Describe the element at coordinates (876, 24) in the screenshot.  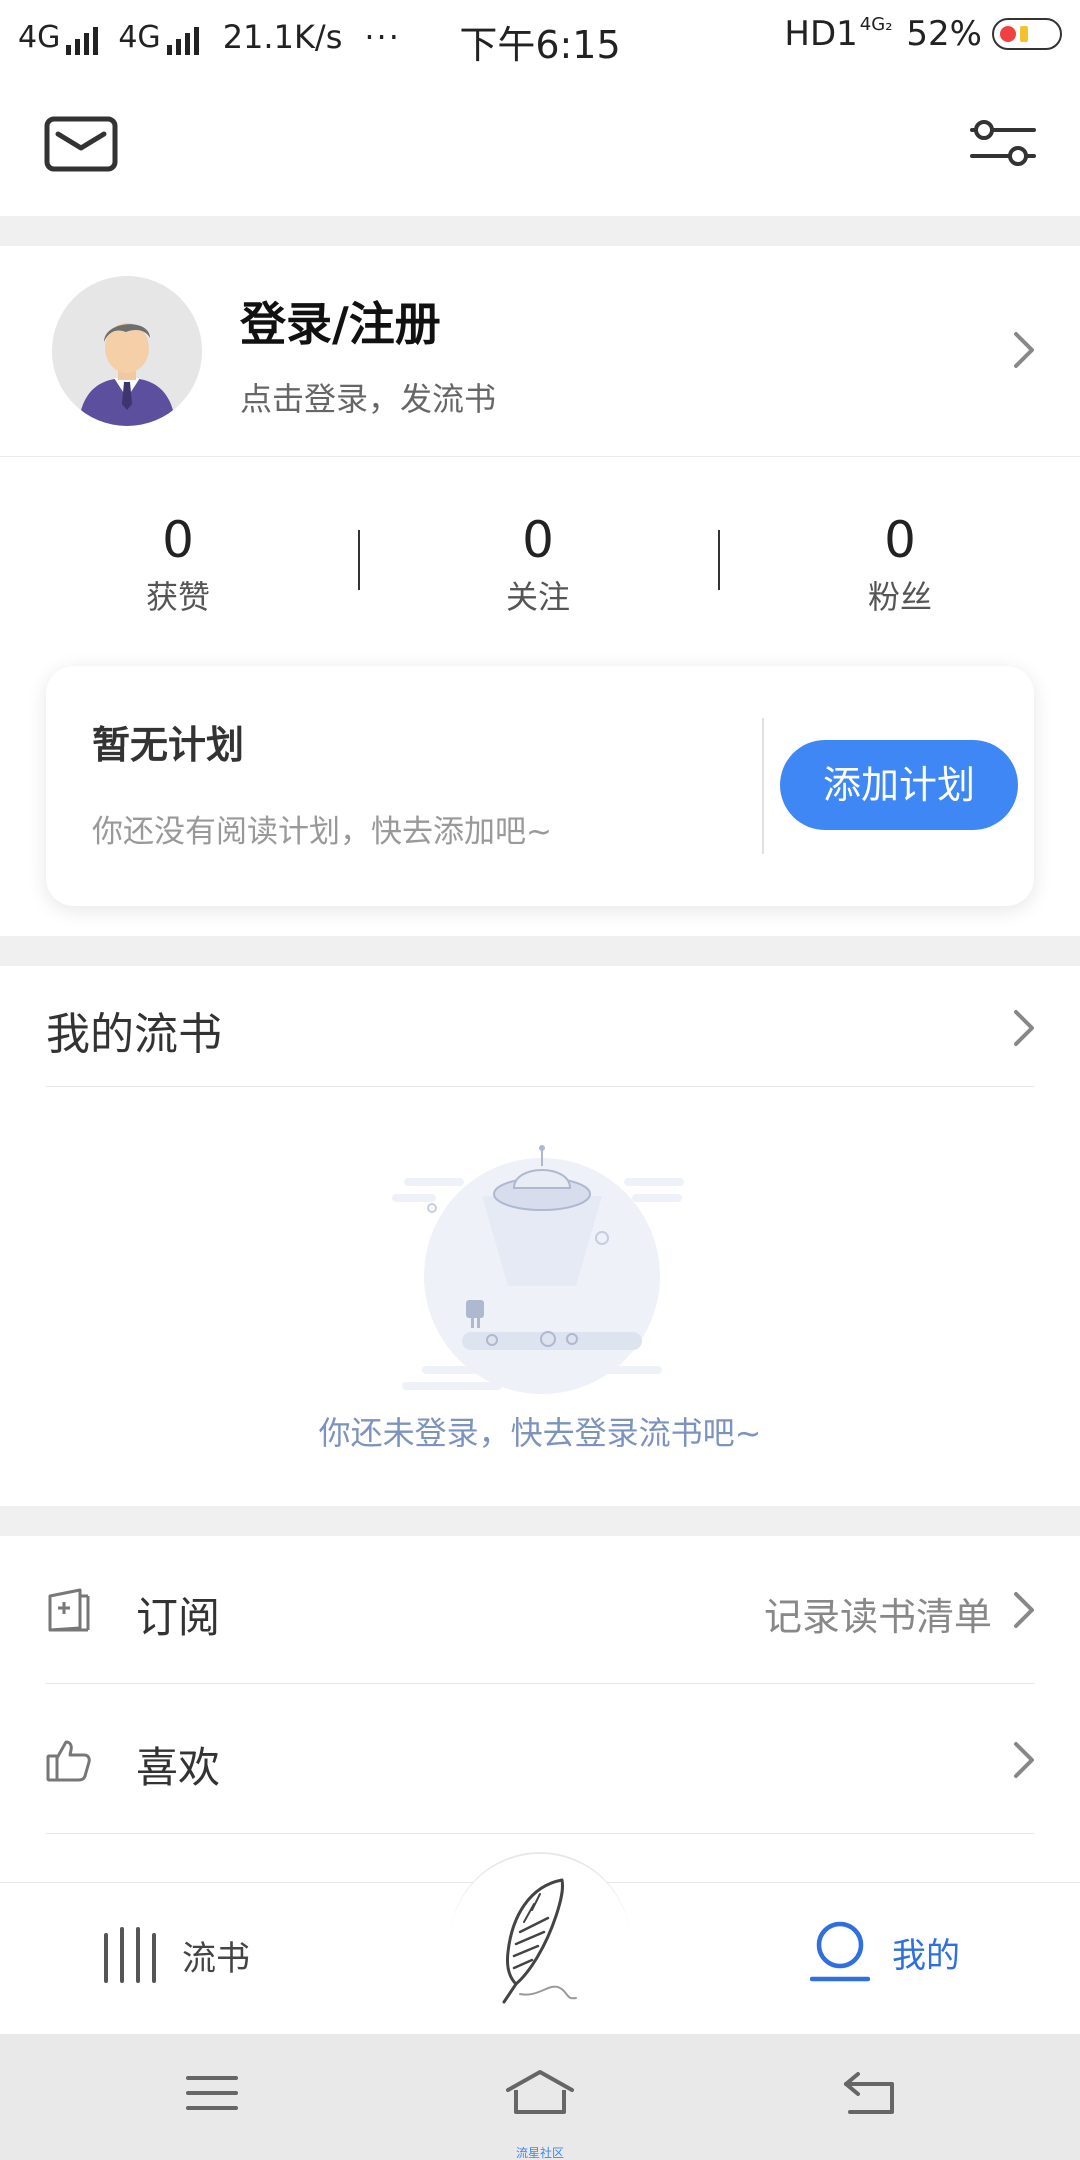
I see `network-type-label: 4G₂` at that location.